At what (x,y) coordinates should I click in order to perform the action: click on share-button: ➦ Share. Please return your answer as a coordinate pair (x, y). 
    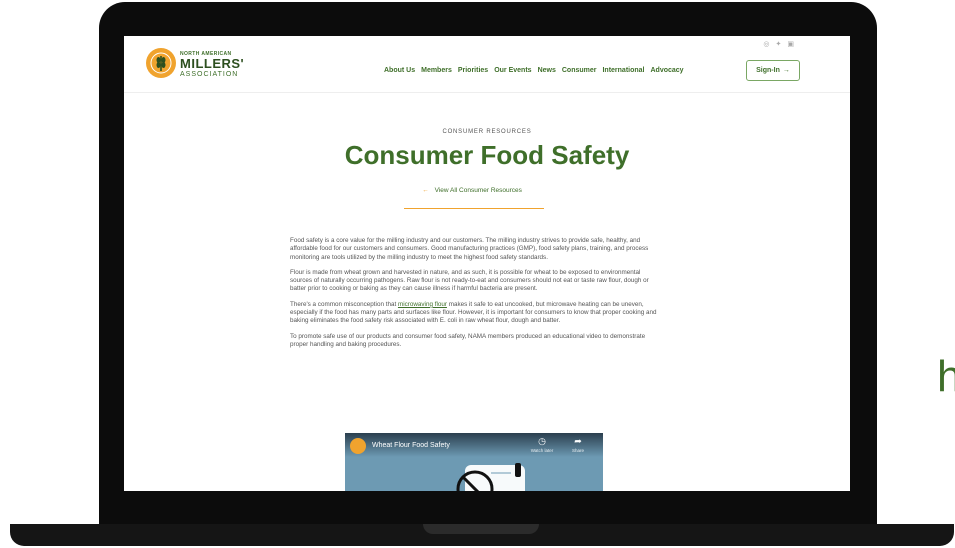
    Looking at the image, I should click on (578, 445).